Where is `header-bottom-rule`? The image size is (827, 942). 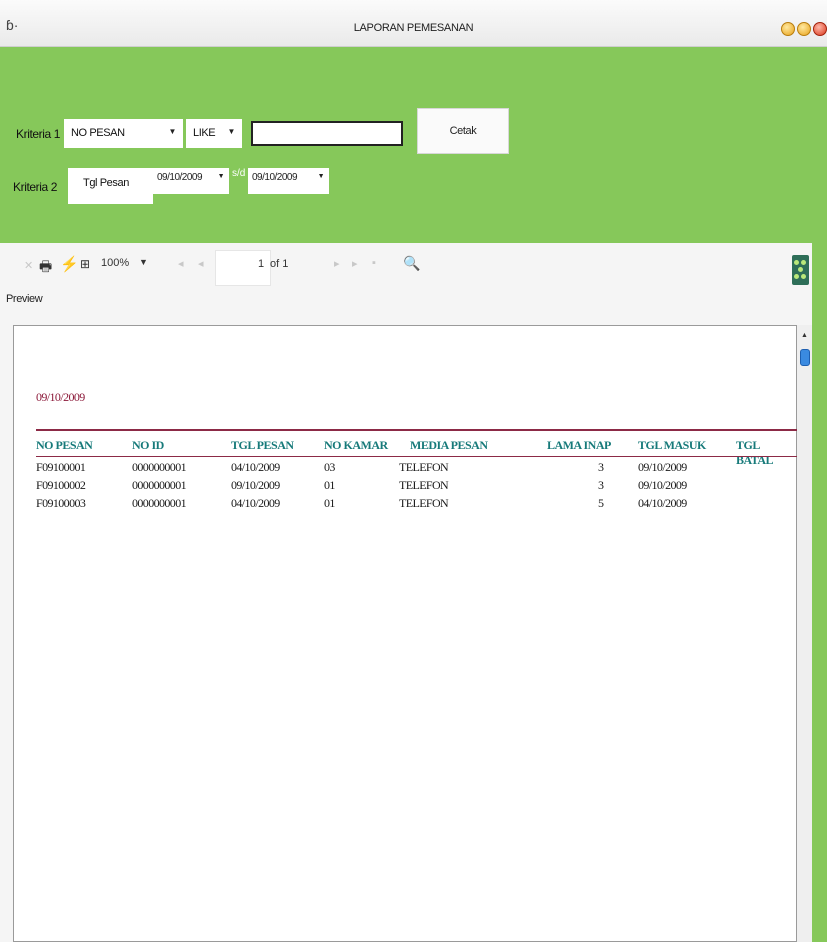
header-bottom-rule is located at coordinates (417, 456).